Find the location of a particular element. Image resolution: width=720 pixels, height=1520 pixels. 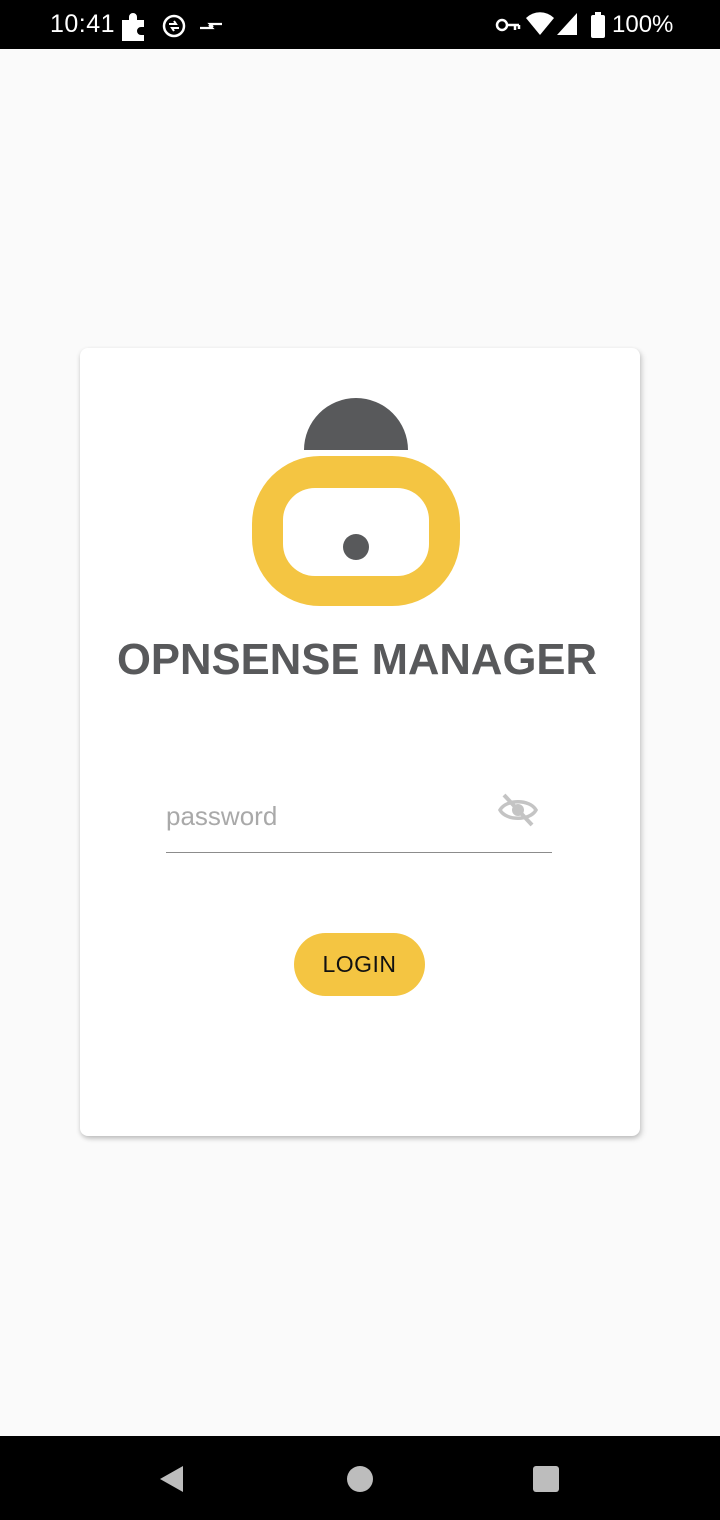

vpn-key-icon is located at coordinates (508, 25).